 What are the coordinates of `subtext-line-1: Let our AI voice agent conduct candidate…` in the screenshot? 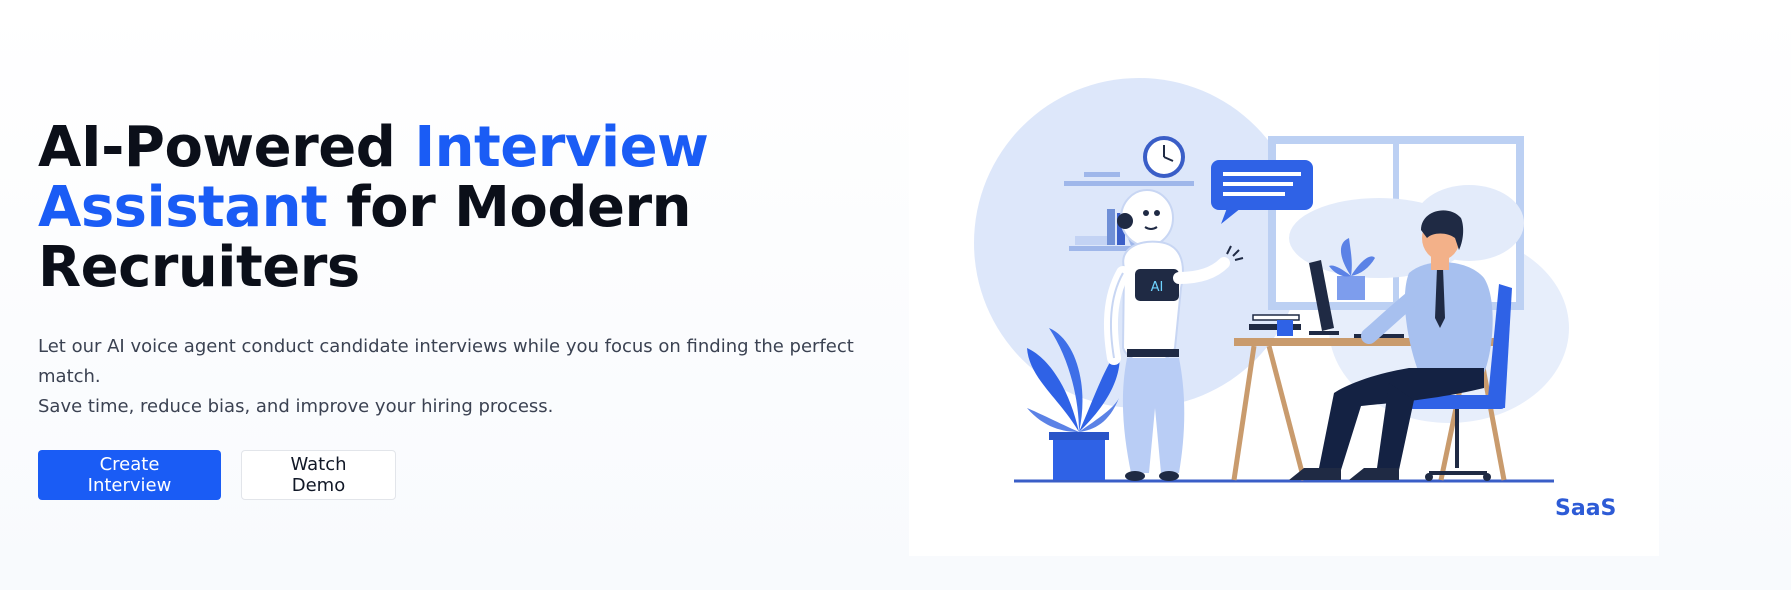 It's located at (446, 361).